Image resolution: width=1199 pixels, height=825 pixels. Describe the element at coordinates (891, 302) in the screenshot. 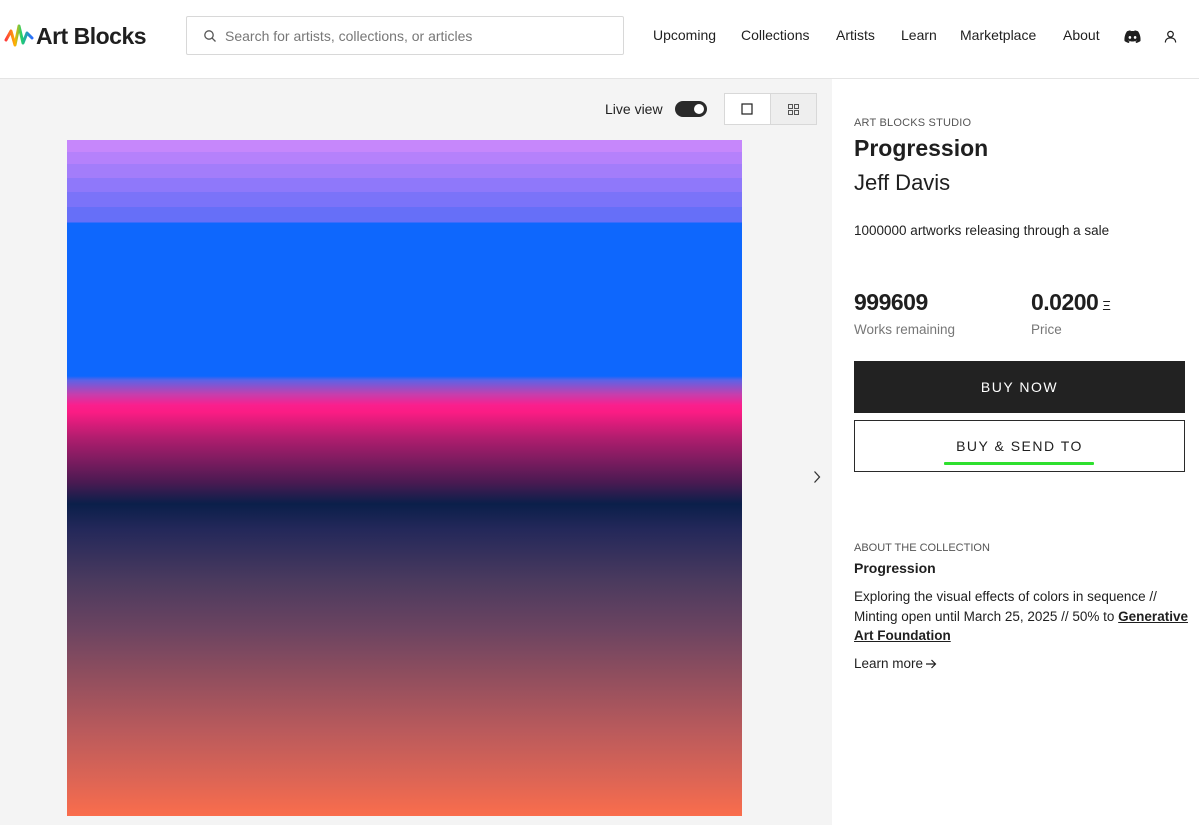

I see `works-remaining-value: 999609` at that location.